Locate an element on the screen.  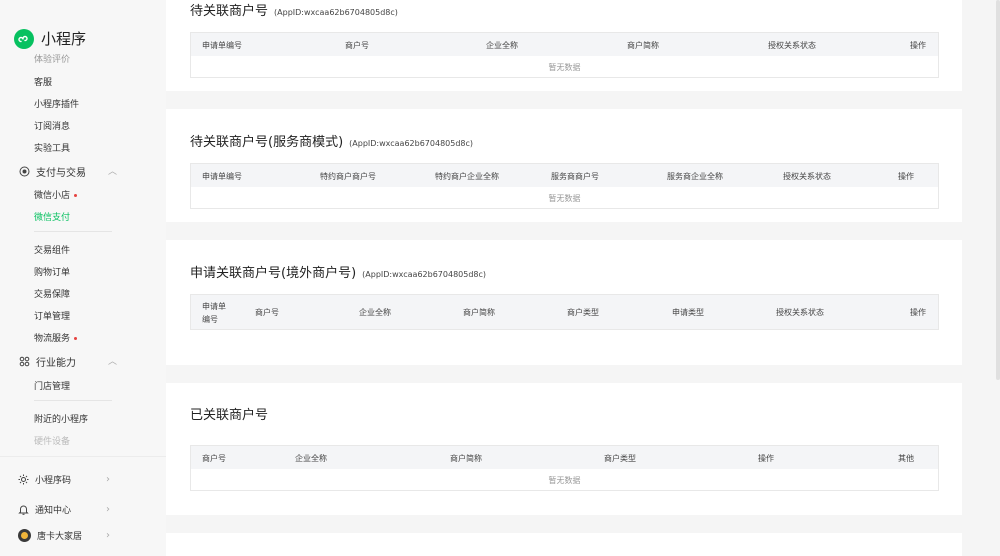
section-title: 申请关联商户号(境外商户号) (AppID:wxcaa62b6704805d8c) is located at coordinates (338, 271).